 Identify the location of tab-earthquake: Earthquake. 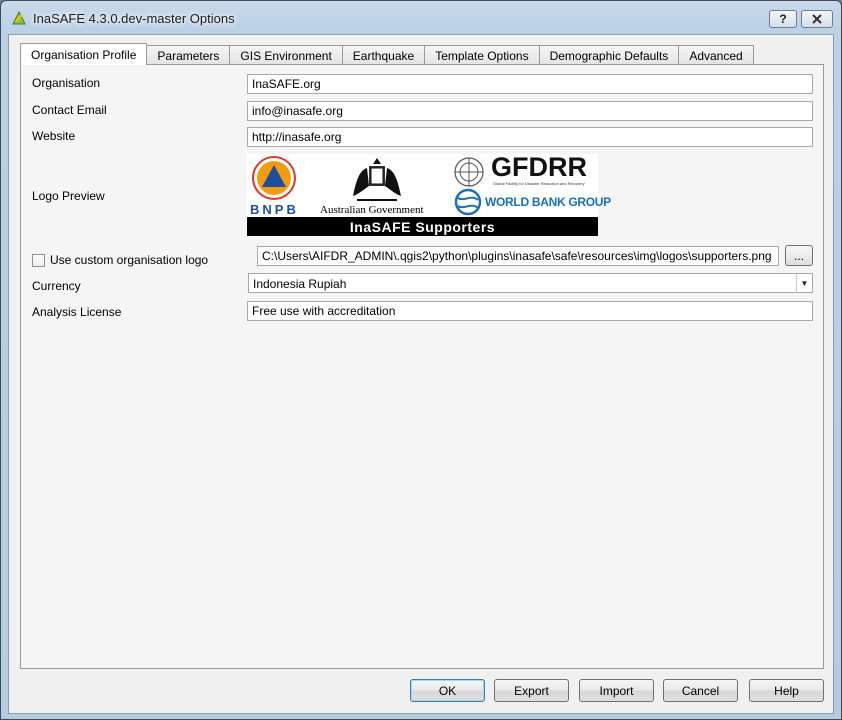
(383, 55).